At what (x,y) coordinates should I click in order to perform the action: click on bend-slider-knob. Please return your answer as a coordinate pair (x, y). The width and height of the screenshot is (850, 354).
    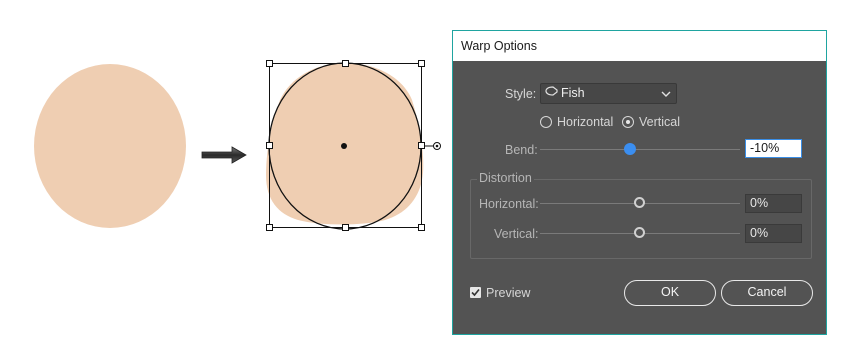
    Looking at the image, I should click on (630, 149).